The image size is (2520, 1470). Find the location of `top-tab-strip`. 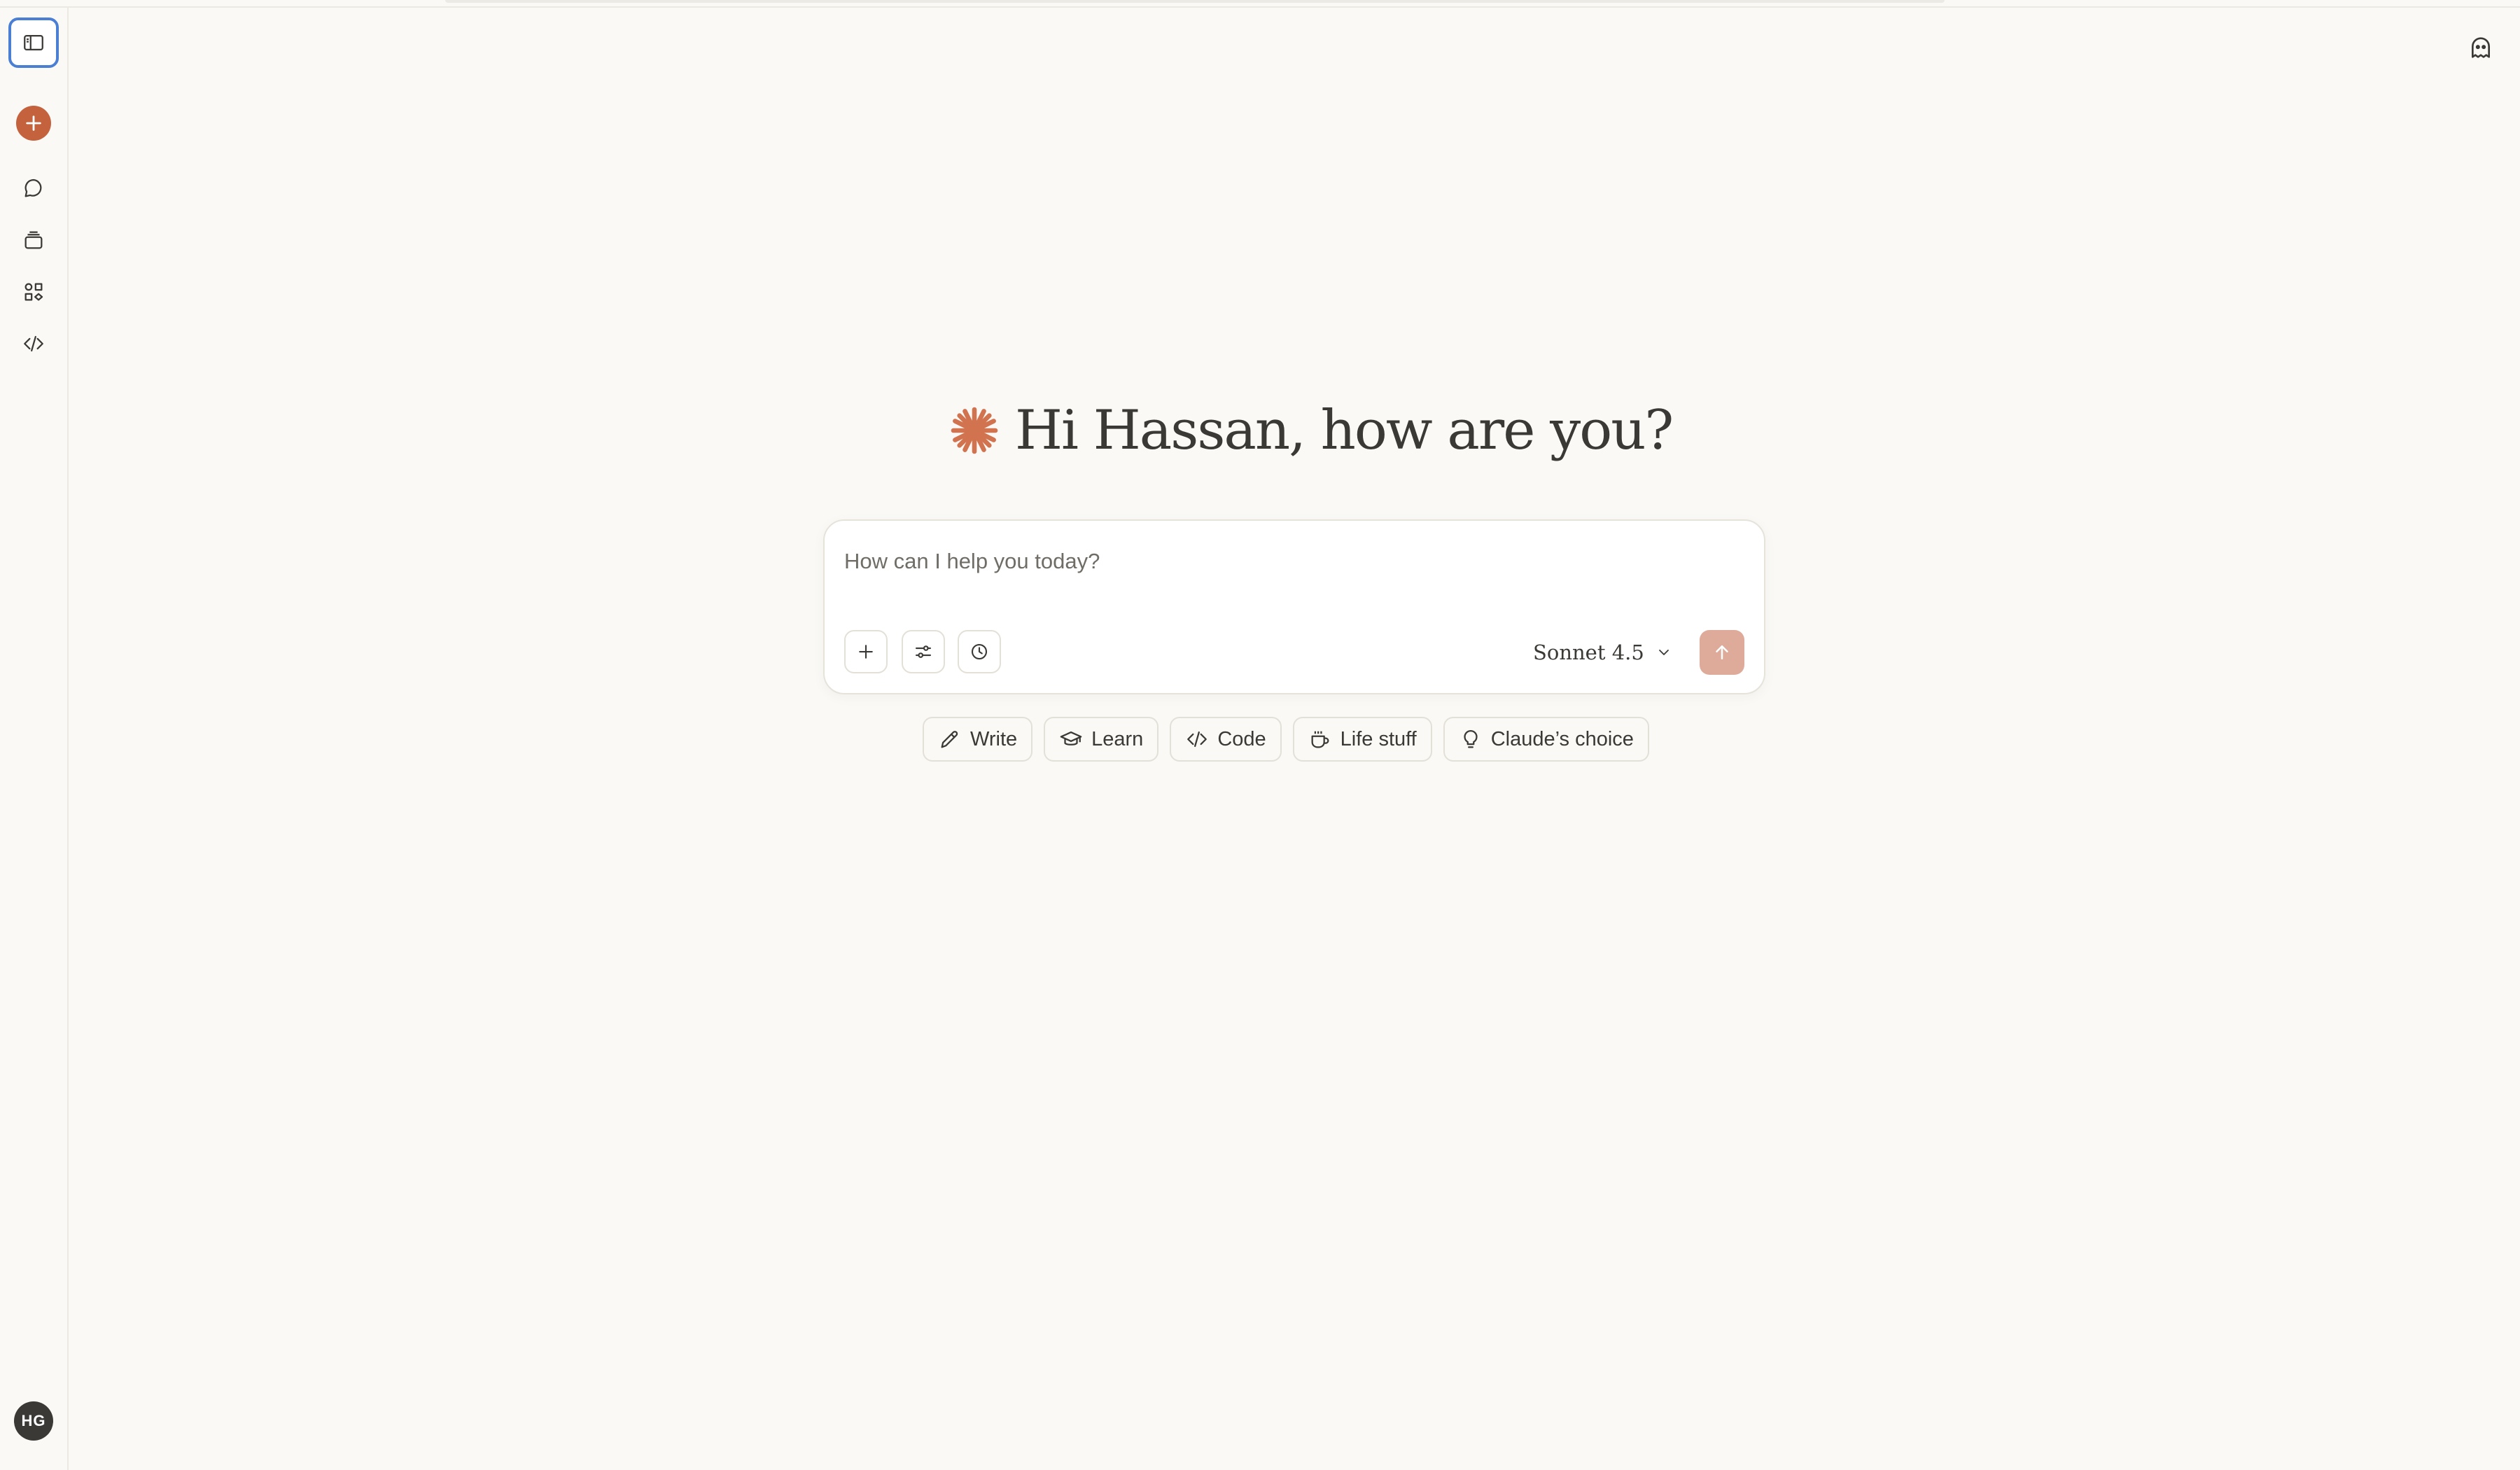

top-tab-strip is located at coordinates (1195, 1).